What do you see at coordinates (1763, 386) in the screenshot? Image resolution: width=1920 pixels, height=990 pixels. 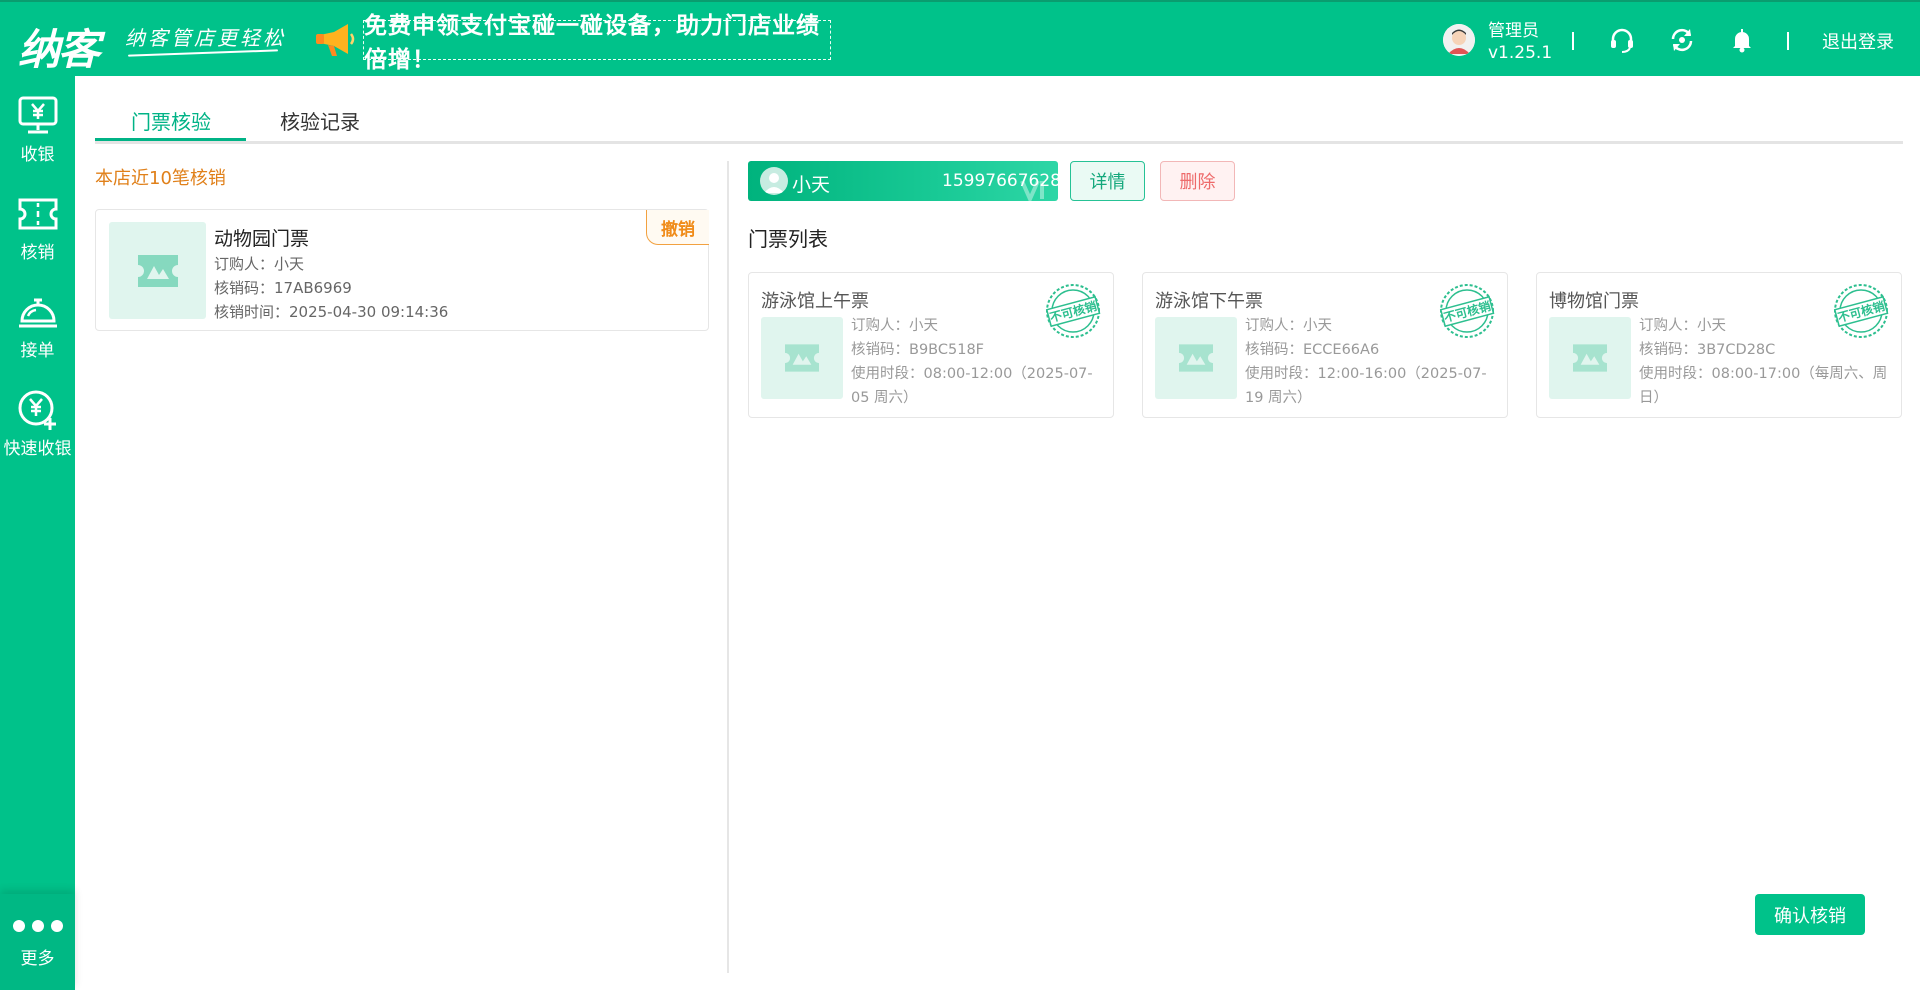 I see `ticket-period: 使用时段：08:00-17:00（每周六、周日）` at bounding box center [1763, 386].